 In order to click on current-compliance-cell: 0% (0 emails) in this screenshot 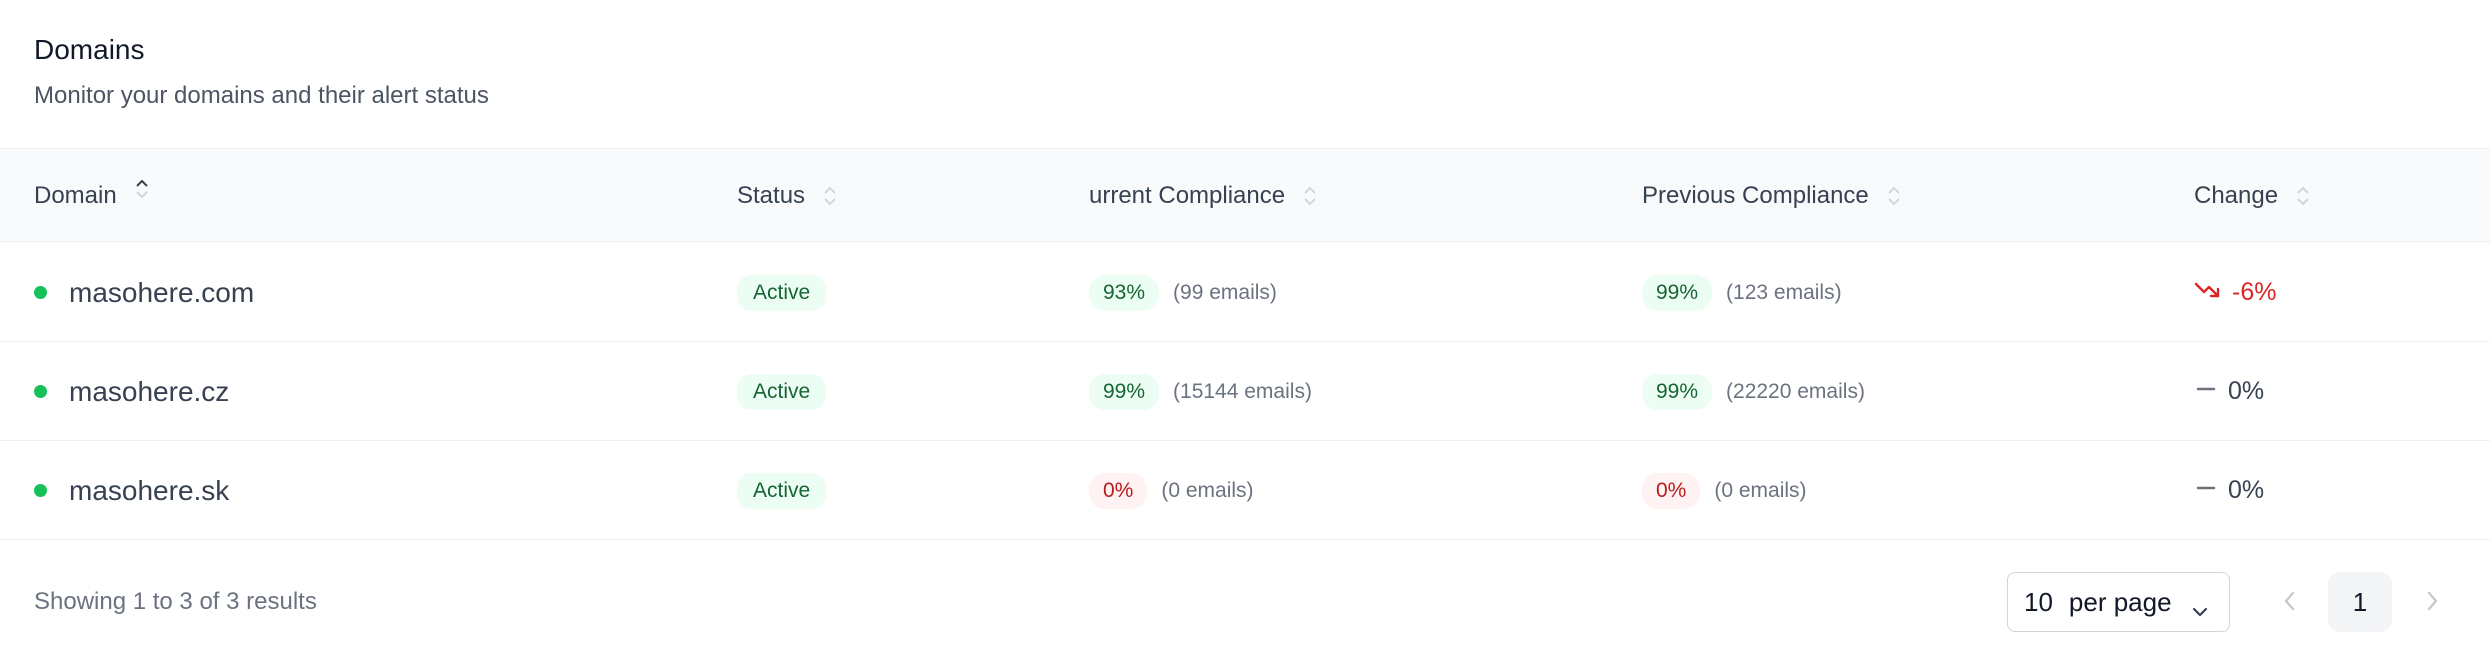, I will do `click(1171, 490)`.